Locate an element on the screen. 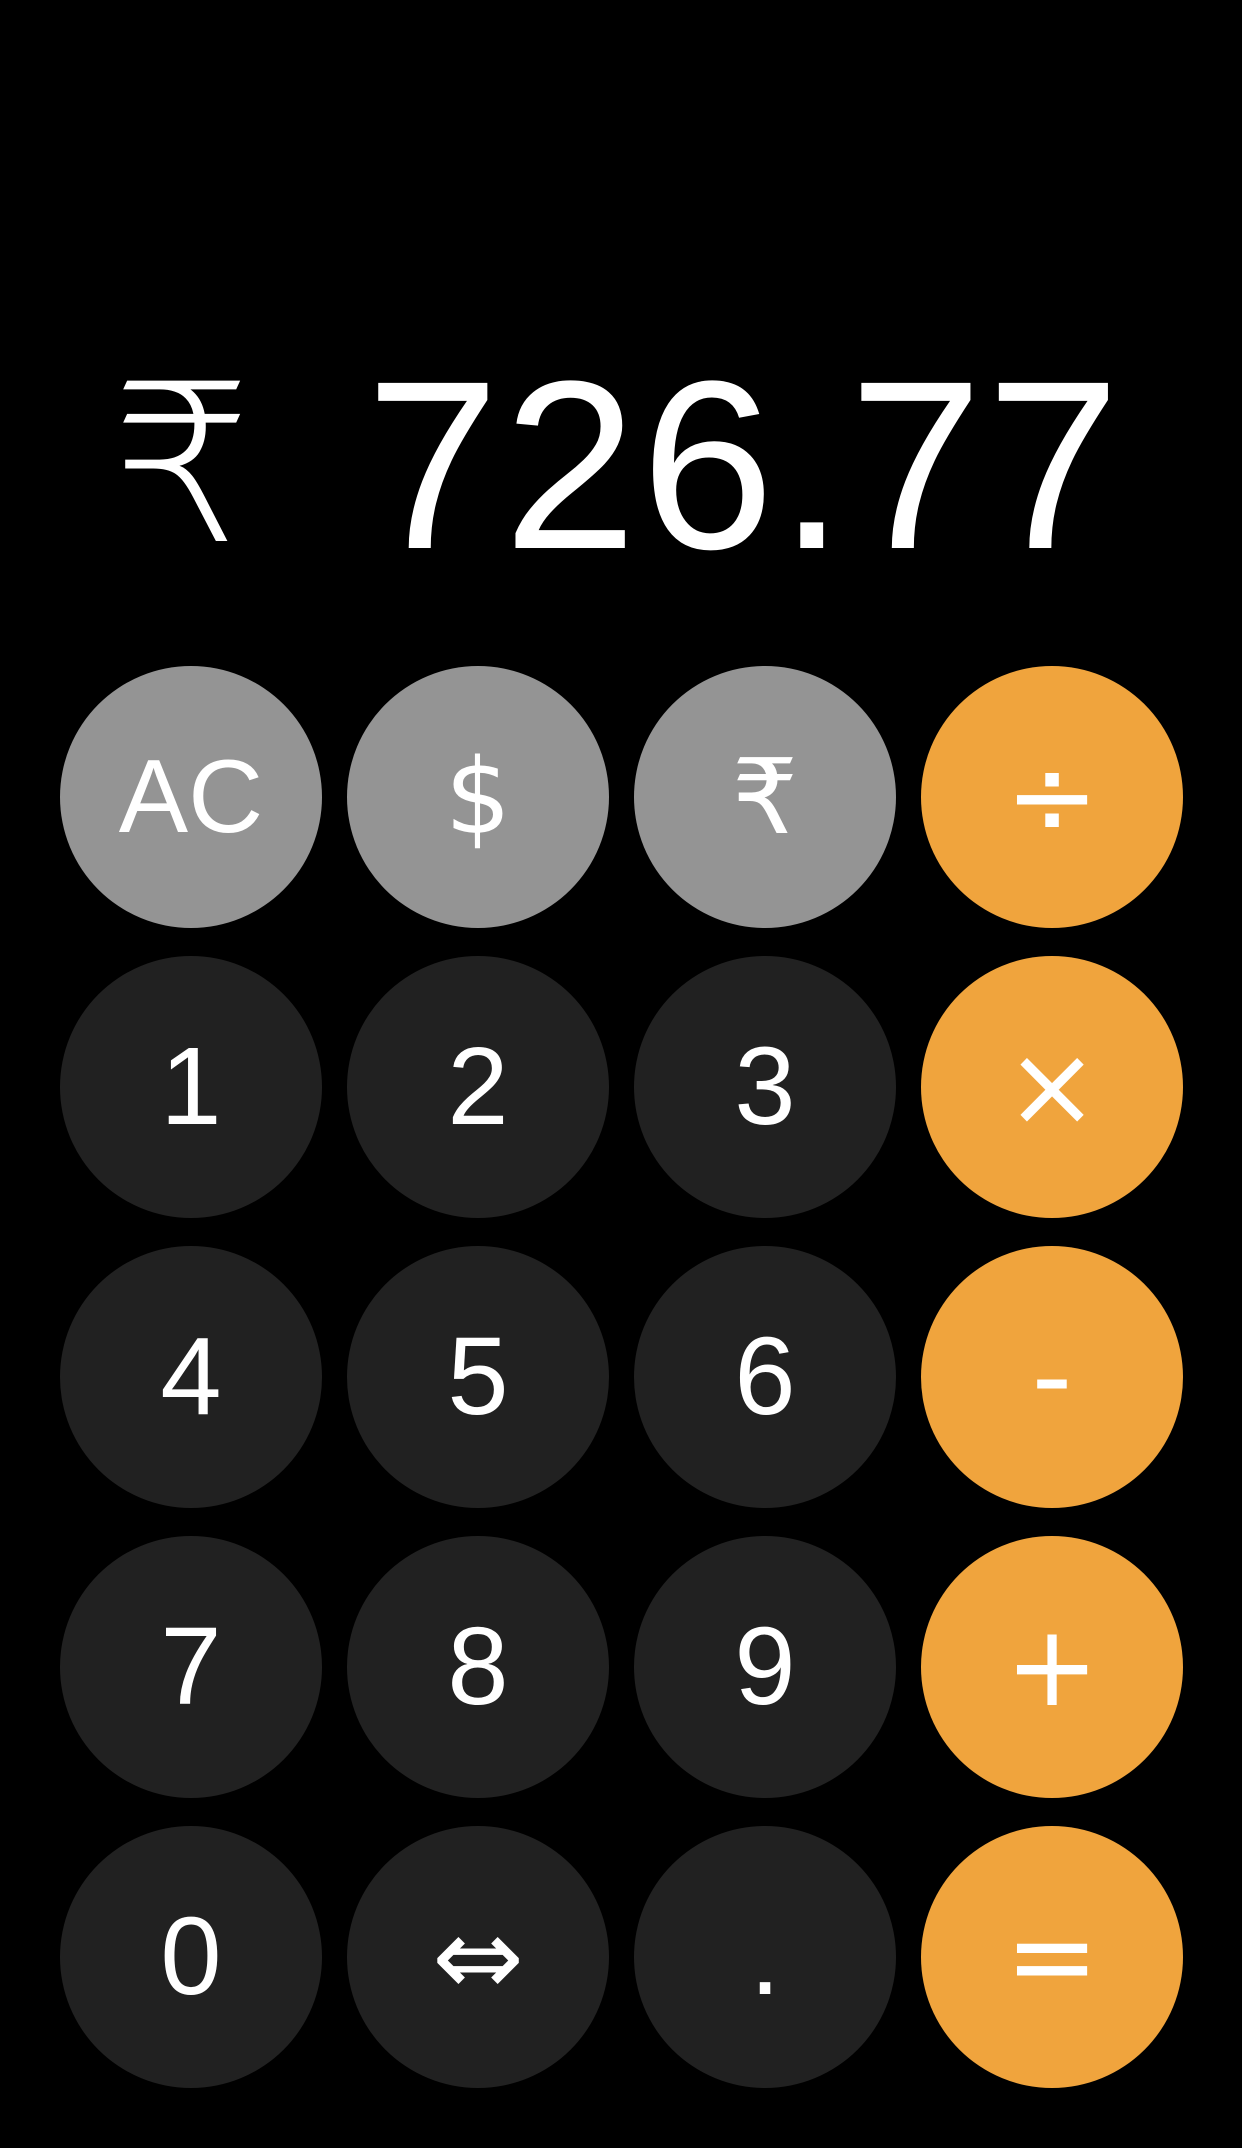  display: ₹ 726.77 is located at coordinates (621, 465).